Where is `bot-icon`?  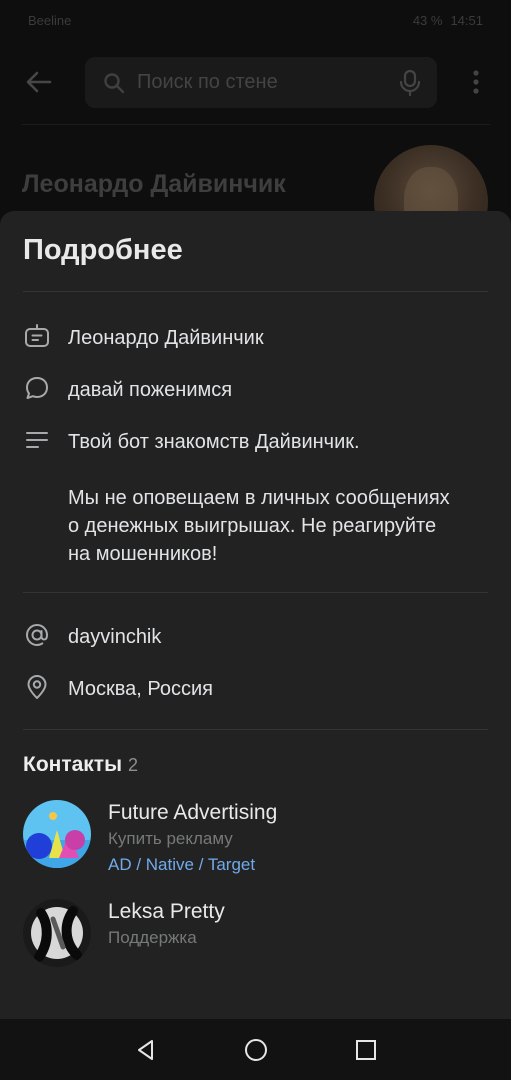
bot-icon is located at coordinates (37, 335).